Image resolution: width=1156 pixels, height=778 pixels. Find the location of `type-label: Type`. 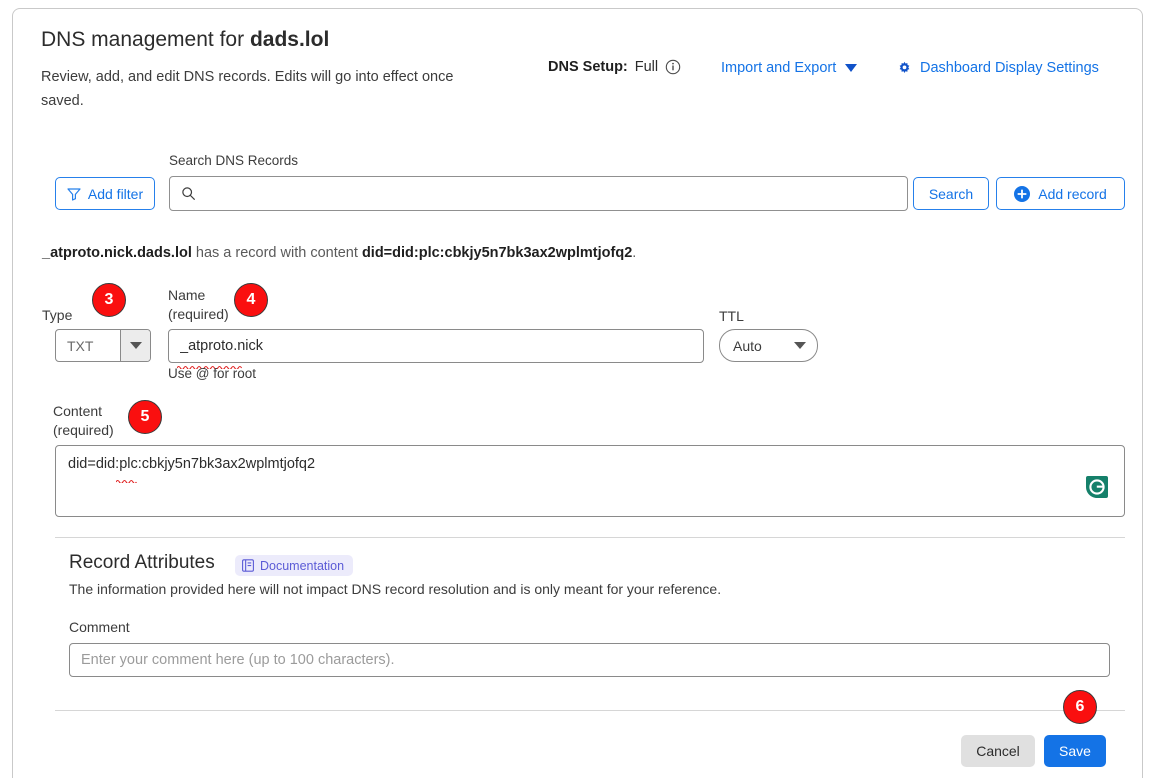

type-label: Type is located at coordinates (57, 315).